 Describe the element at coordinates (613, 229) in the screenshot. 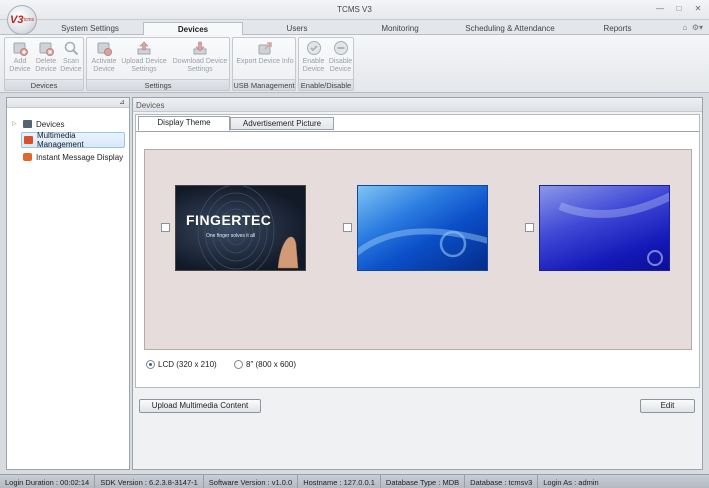

I see `blue-swirl-graphic` at that location.